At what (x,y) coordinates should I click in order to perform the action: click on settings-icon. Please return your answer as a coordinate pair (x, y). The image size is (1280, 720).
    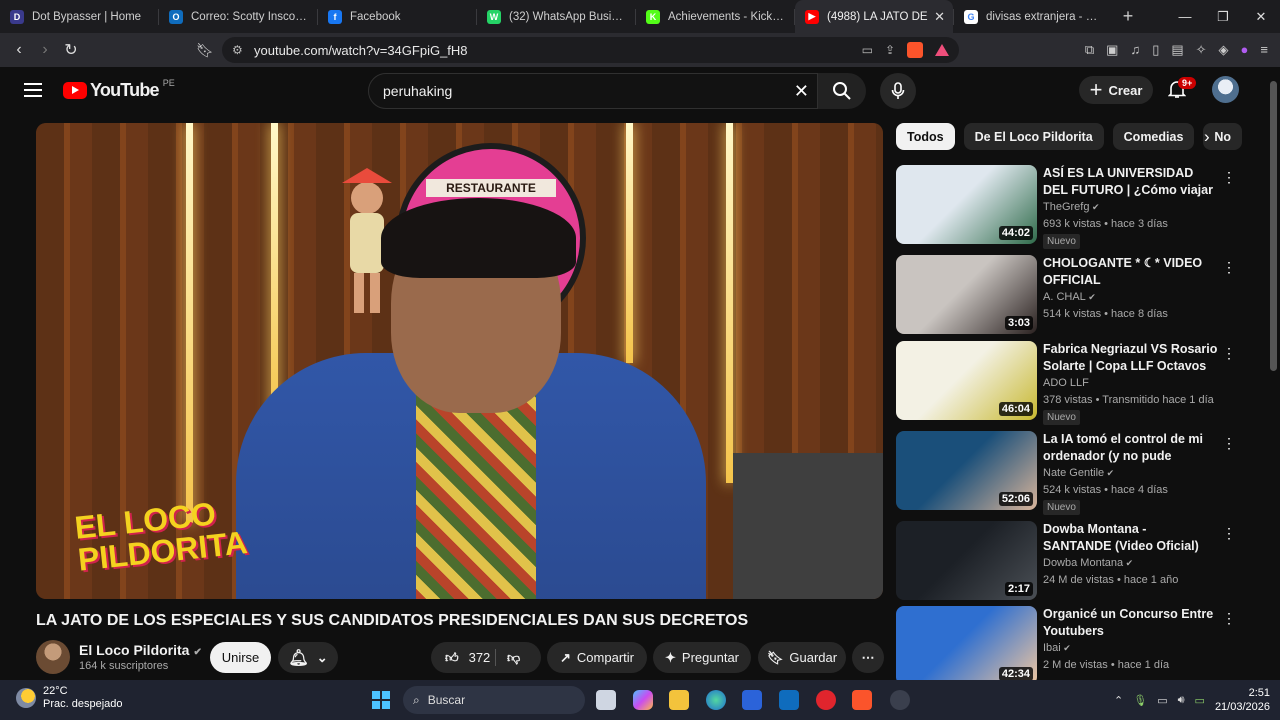
    Looking at the image, I should click on (900, 700).